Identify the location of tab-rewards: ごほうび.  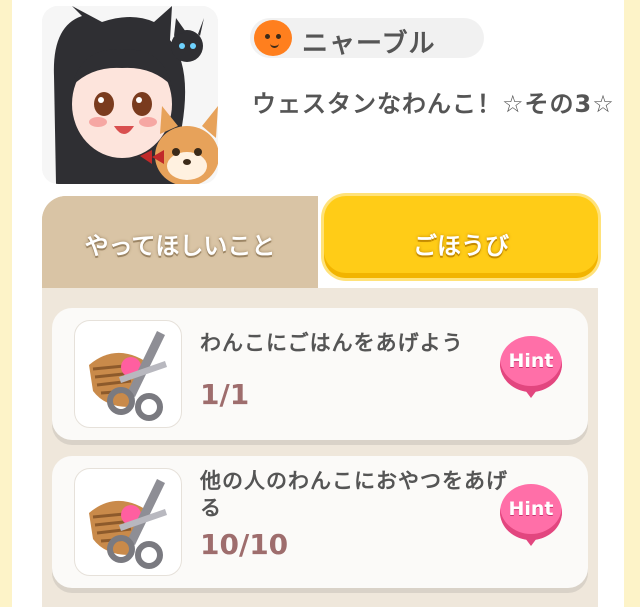
(461, 237).